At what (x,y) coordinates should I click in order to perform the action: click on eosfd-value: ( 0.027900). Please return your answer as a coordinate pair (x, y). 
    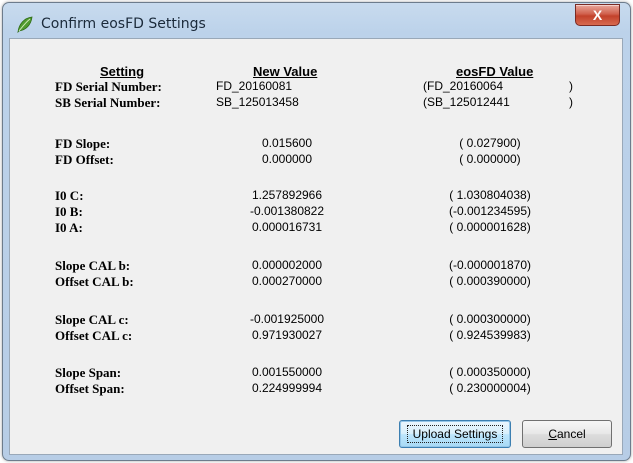
    Looking at the image, I should click on (490, 143).